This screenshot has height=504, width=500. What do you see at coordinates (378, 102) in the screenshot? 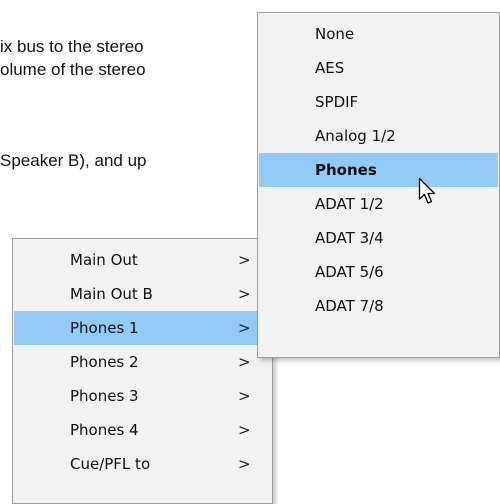
I see `submenu-item-spdif: SPDIF` at bounding box center [378, 102].